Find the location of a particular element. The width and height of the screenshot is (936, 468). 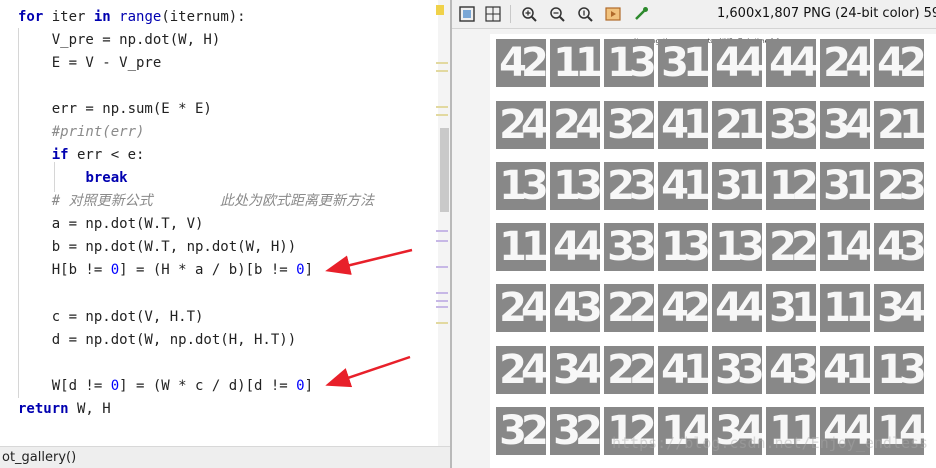

status-bar: ot_gallery() is located at coordinates (225, 457).